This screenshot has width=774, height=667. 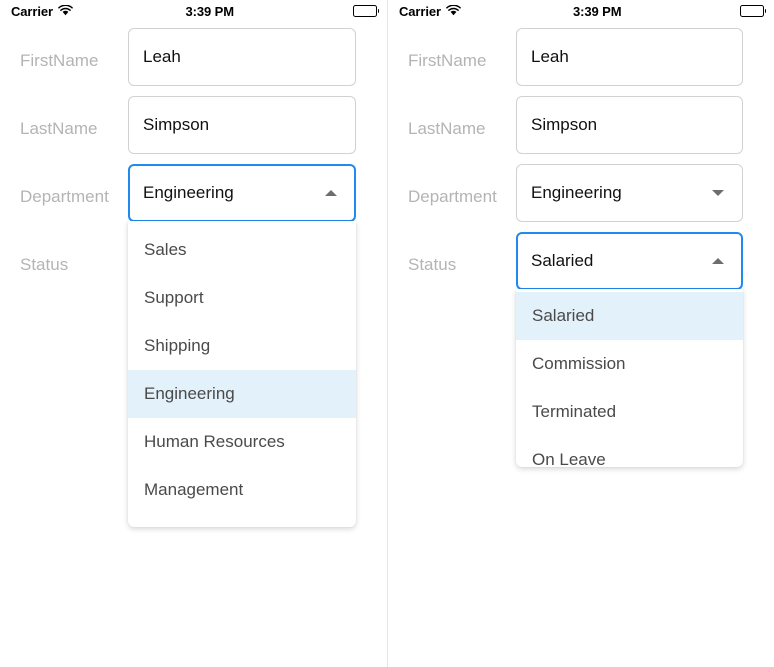 I want to click on status-select: Salaried, so click(x=629, y=261).